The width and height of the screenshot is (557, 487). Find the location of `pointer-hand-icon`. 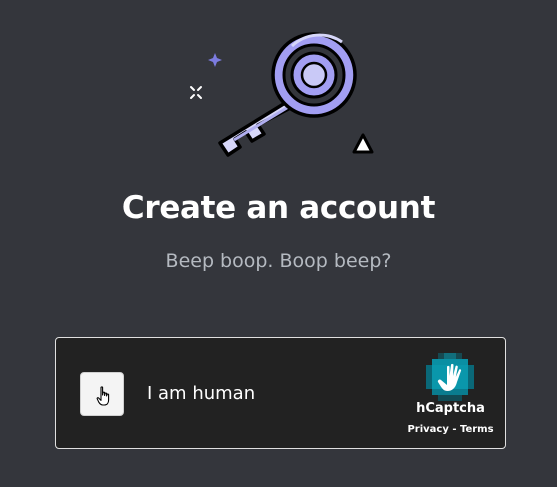

pointer-hand-icon is located at coordinates (103, 396).